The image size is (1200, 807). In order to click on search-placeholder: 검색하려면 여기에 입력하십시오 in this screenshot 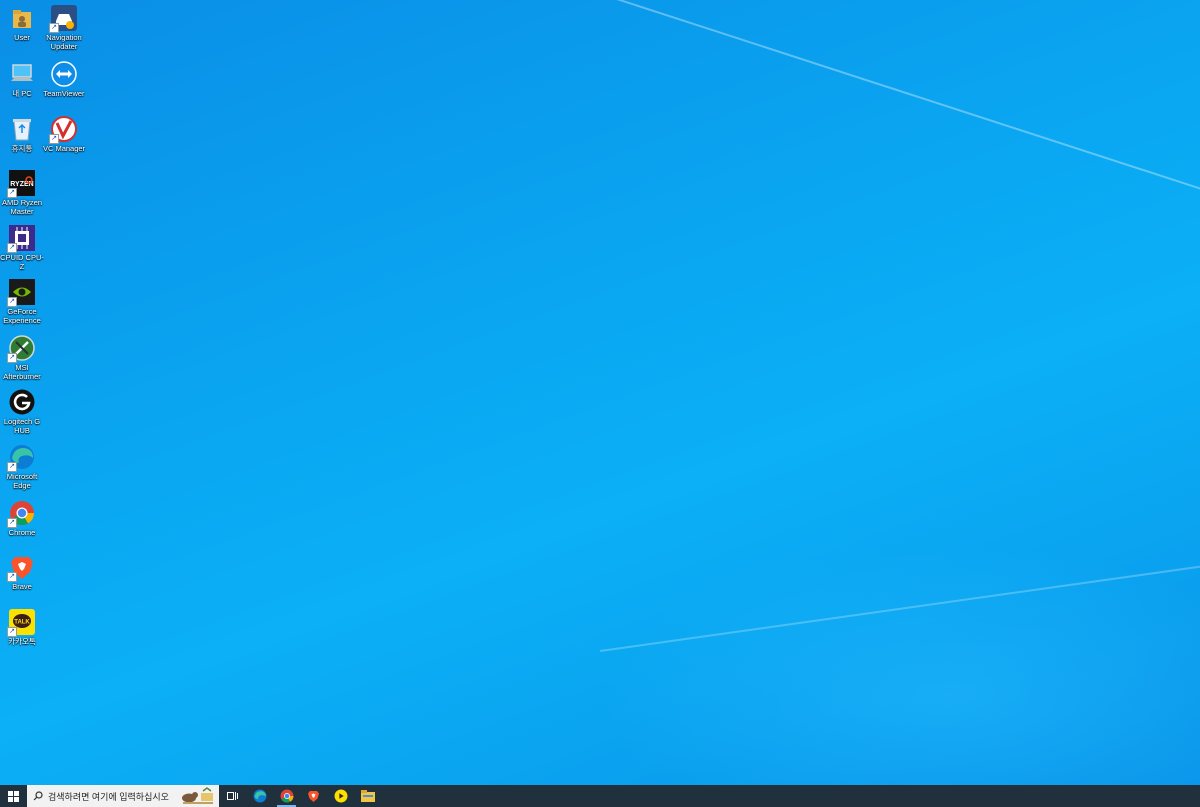, I will do `click(108, 796)`.